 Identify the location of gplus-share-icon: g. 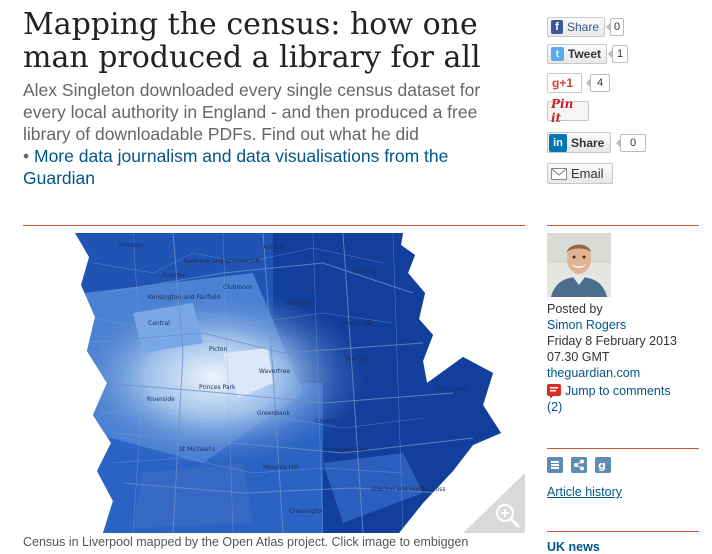
(603, 465).